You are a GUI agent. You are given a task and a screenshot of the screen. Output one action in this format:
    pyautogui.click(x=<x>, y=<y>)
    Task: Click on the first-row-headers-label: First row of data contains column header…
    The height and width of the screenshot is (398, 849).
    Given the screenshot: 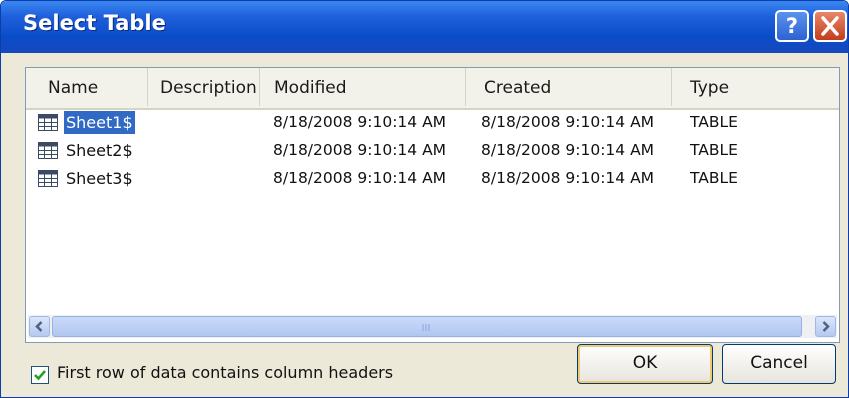 What is the action you would take?
    pyautogui.click(x=225, y=372)
    